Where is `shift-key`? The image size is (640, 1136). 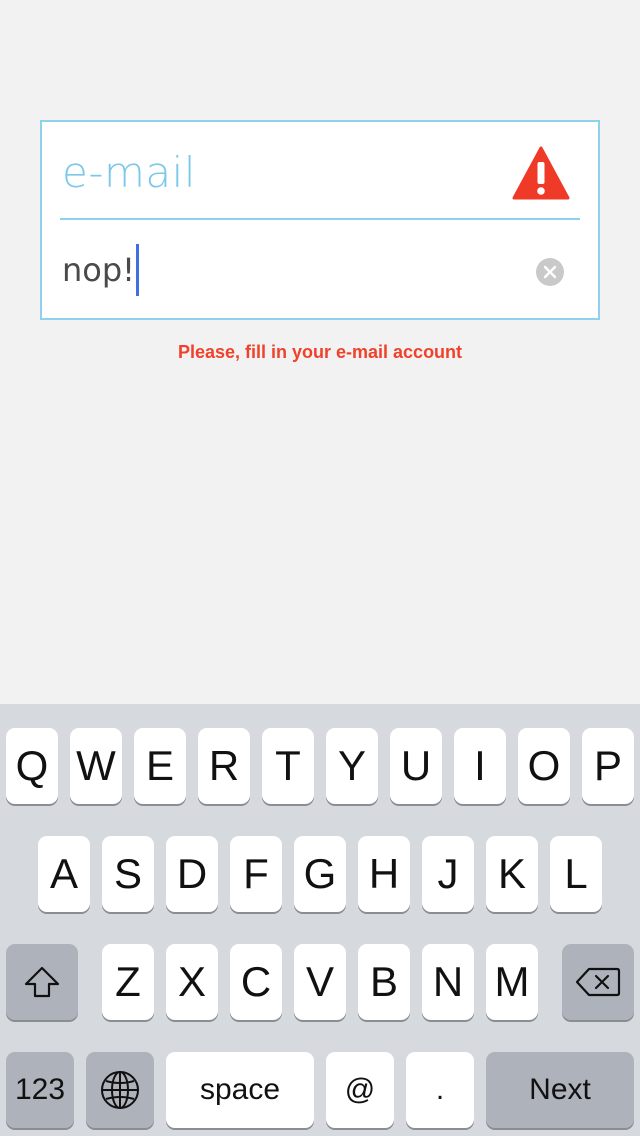
shift-key is located at coordinates (42, 982).